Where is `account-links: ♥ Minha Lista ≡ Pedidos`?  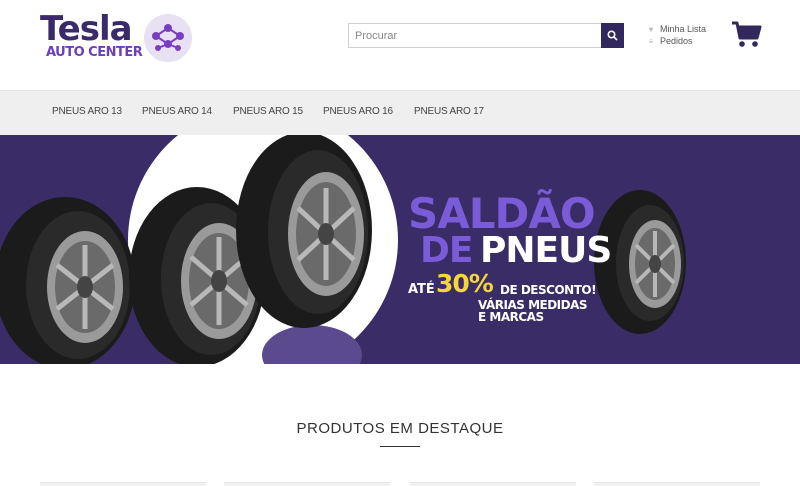 account-links: ♥ Minha Lista ≡ Pedidos is located at coordinates (686, 35).